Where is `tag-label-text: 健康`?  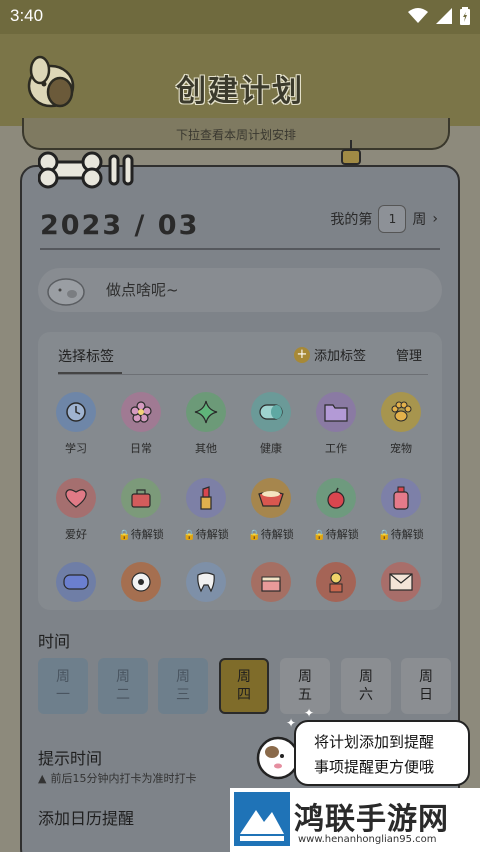
tag-label-text: 健康 is located at coordinates (271, 448).